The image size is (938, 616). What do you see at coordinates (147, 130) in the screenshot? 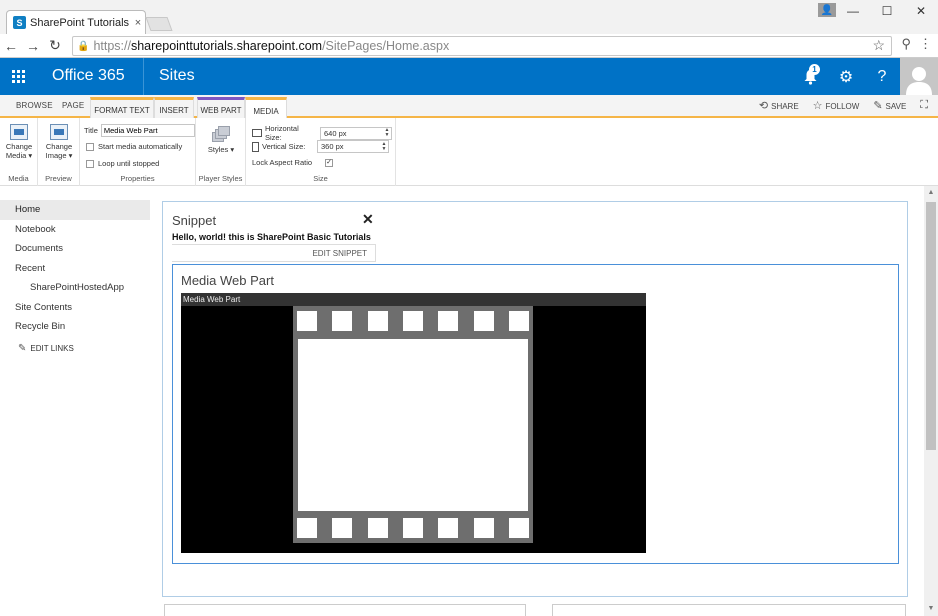
I see `title-input` at bounding box center [147, 130].